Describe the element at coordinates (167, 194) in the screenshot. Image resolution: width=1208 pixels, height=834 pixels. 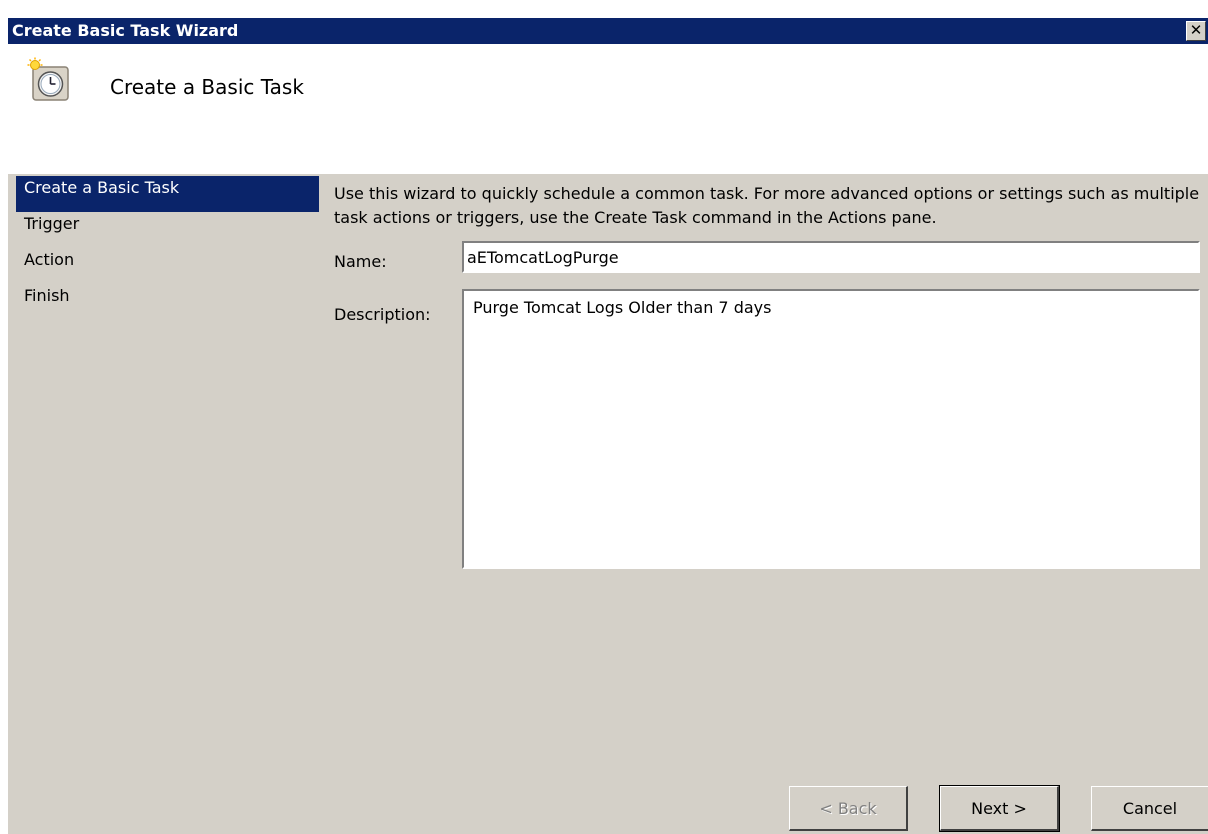
I see `step-create-basic-task: Create a Basic Task` at that location.